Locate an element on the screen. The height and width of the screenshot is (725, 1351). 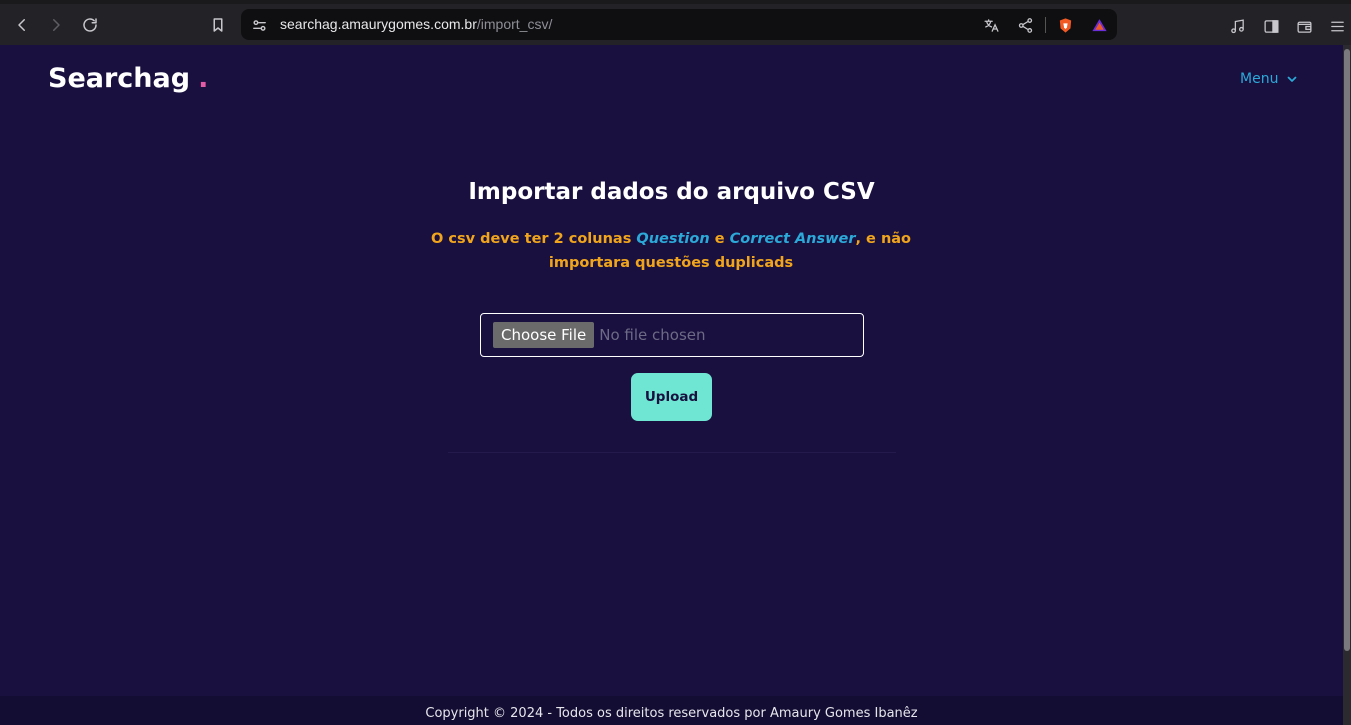
subtitle-column-answer: Correct Answer is located at coordinates (792, 239).